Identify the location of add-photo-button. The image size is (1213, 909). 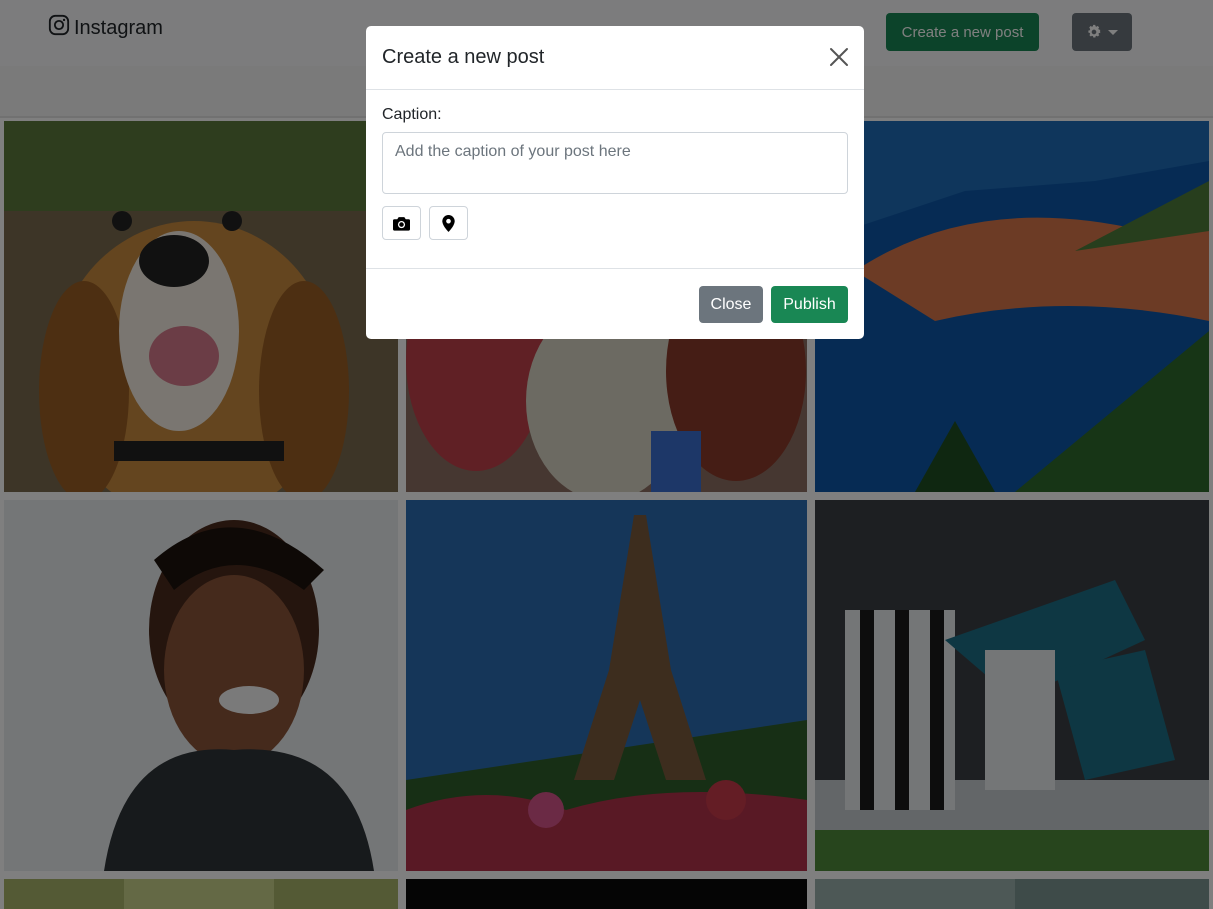
(401, 223).